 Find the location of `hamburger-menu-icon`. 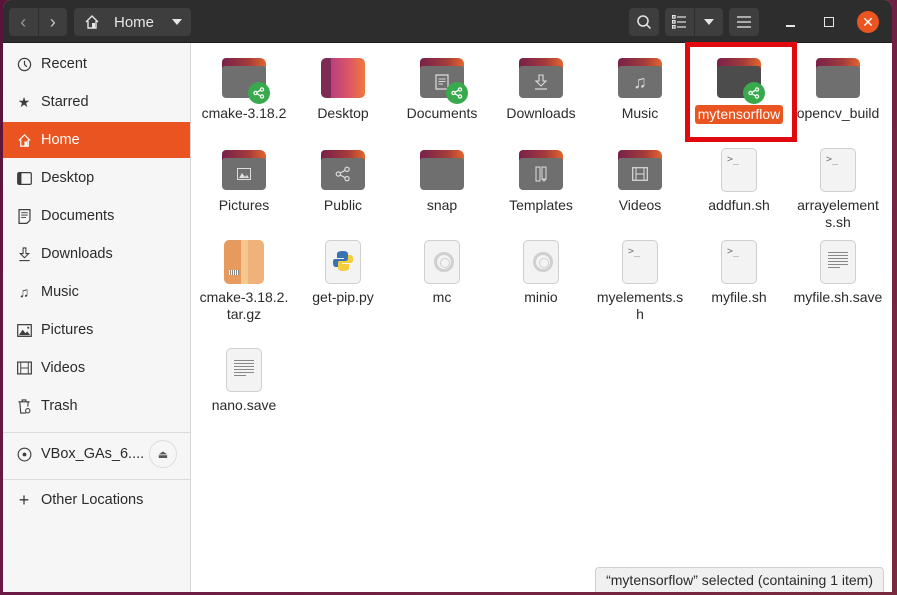

hamburger-menu-icon is located at coordinates (744, 22).